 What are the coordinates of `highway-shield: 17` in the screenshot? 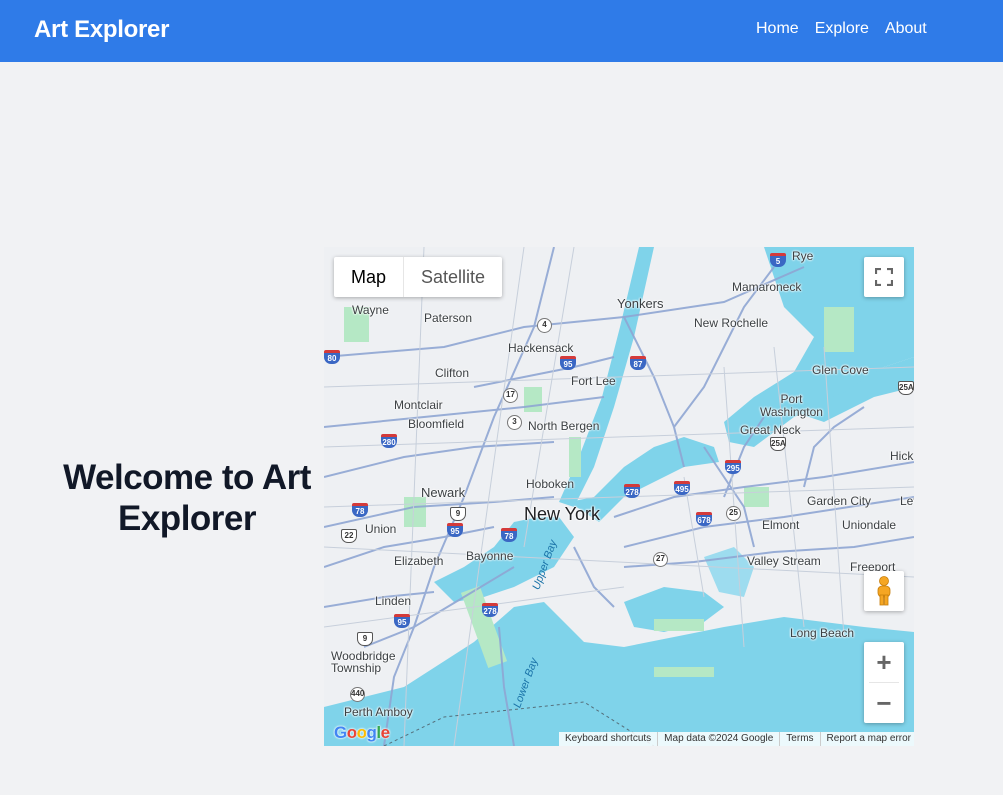 It's located at (510, 395).